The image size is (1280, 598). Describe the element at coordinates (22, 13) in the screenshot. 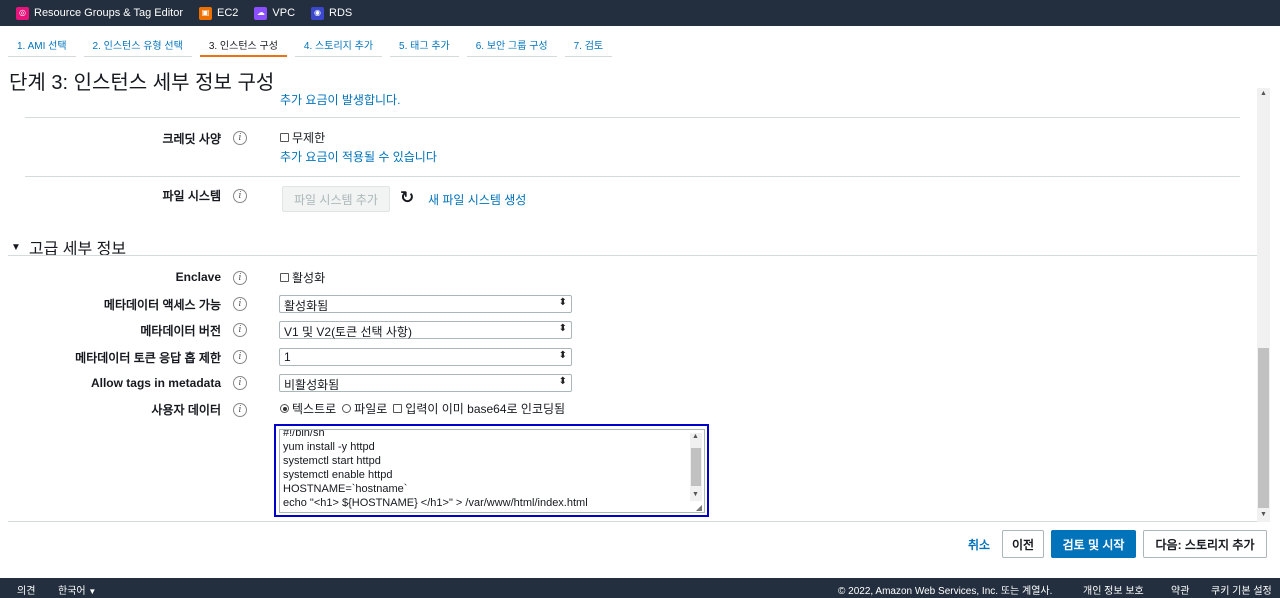

I see `resource-groups-icon: ◎` at that location.